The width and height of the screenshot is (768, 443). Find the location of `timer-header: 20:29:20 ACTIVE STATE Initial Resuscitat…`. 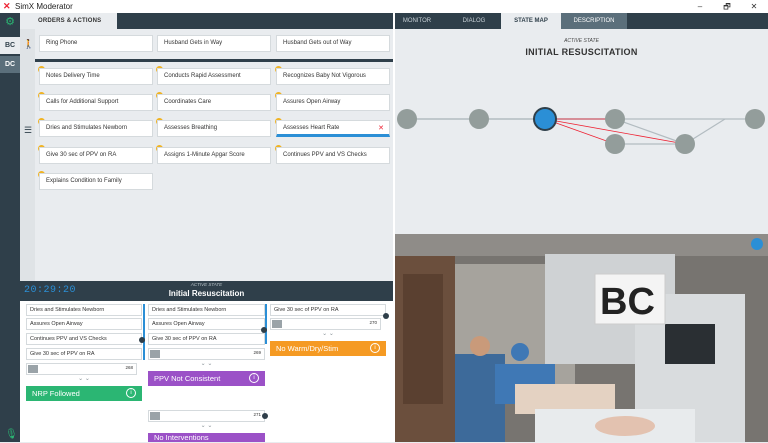

timer-header: 20:29:20 ACTIVE STATE Initial Resuscitat… is located at coordinates (206, 291).